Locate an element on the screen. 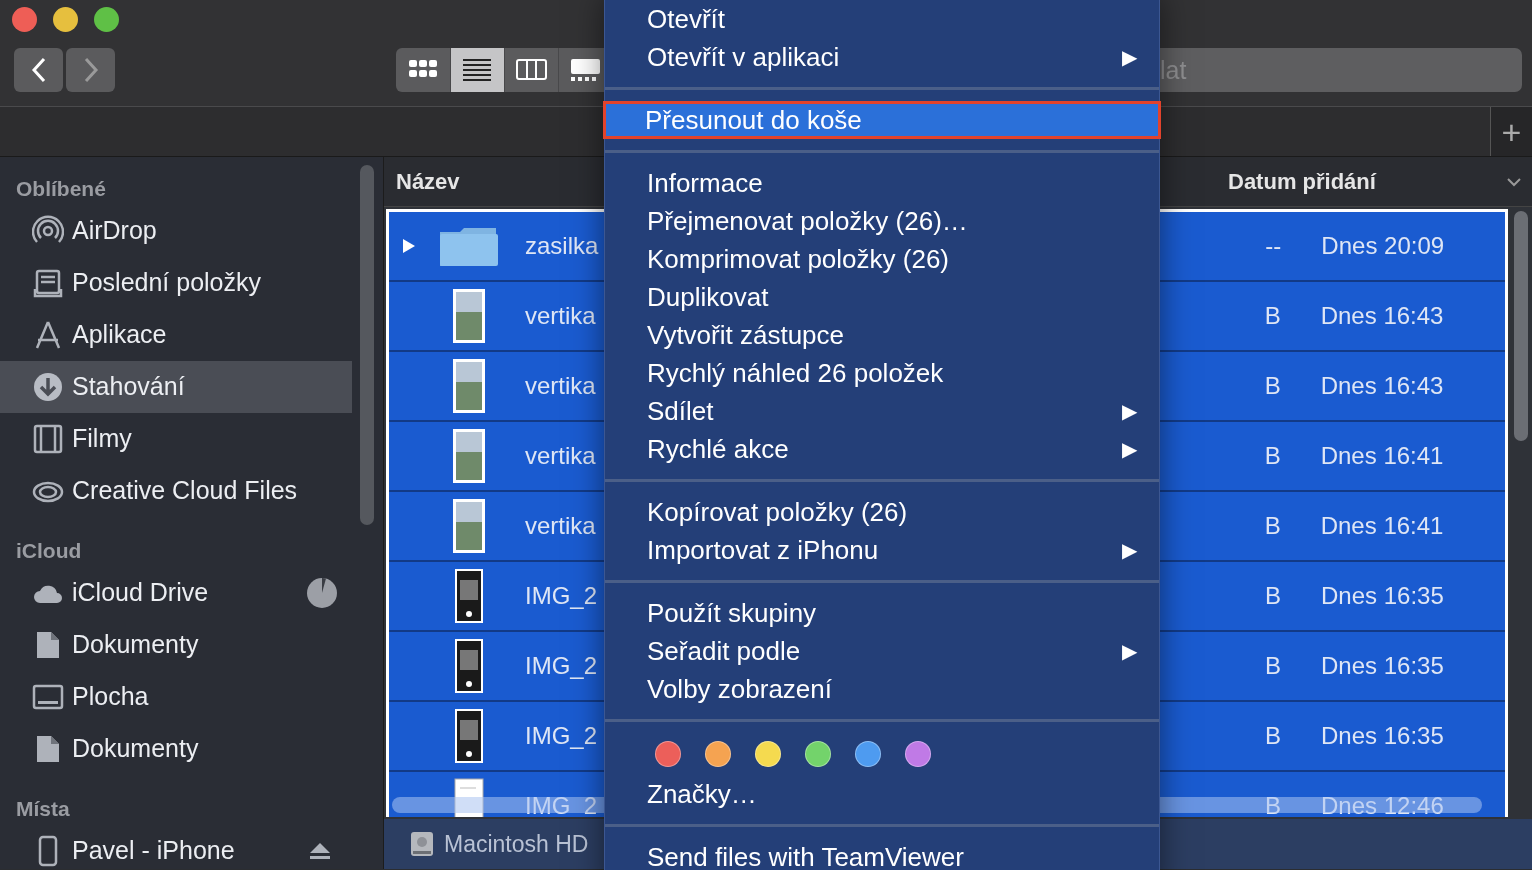  file-size: -- is located at coordinates (1274, 246).